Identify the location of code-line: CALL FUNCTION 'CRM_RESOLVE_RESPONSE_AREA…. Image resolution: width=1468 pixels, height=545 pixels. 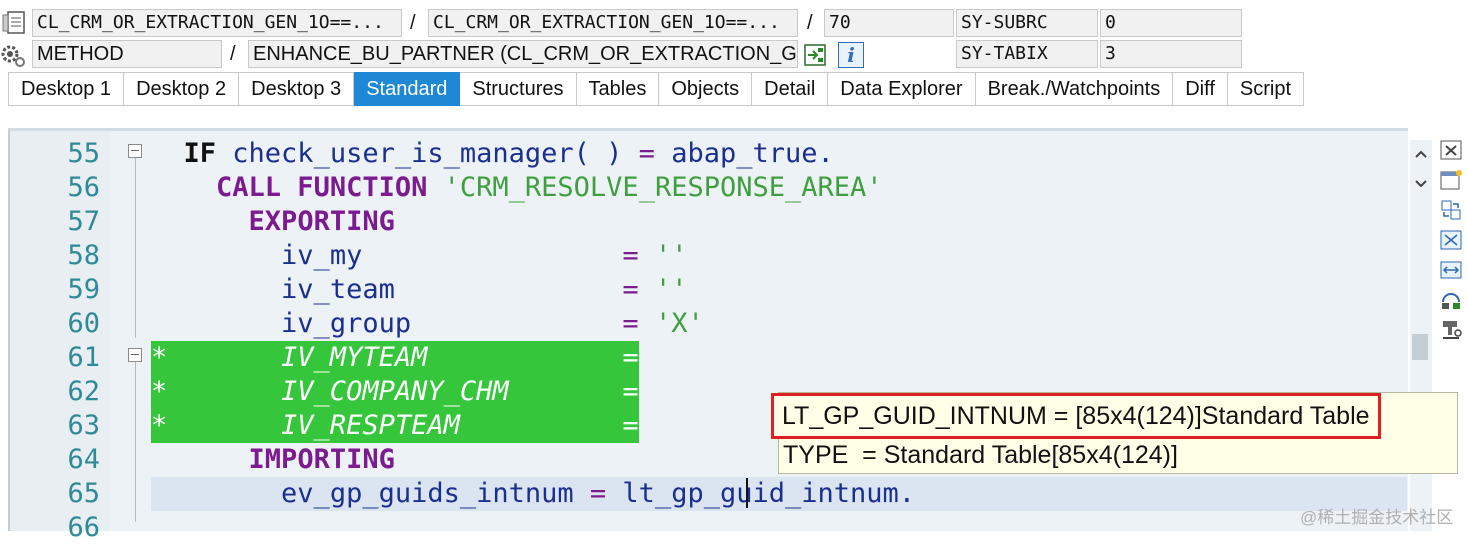
(517, 188).